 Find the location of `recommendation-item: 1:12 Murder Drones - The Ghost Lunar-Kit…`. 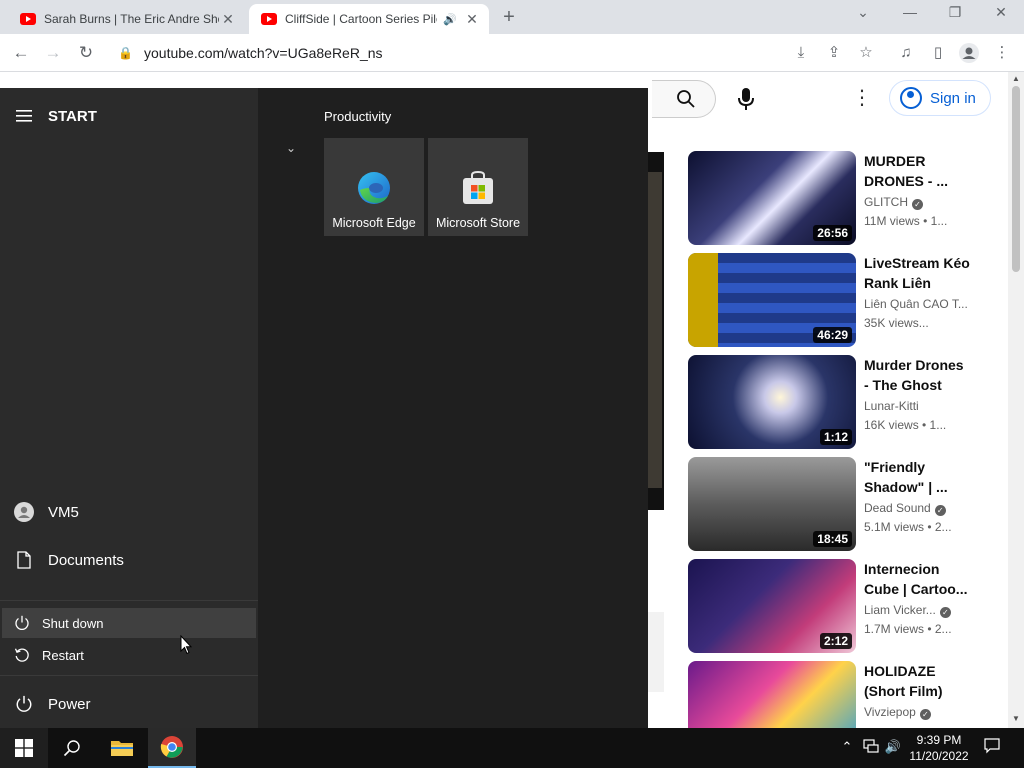

recommendation-item: 1:12 Murder Drones - The Ghost Lunar-Kit… is located at coordinates (838, 403).